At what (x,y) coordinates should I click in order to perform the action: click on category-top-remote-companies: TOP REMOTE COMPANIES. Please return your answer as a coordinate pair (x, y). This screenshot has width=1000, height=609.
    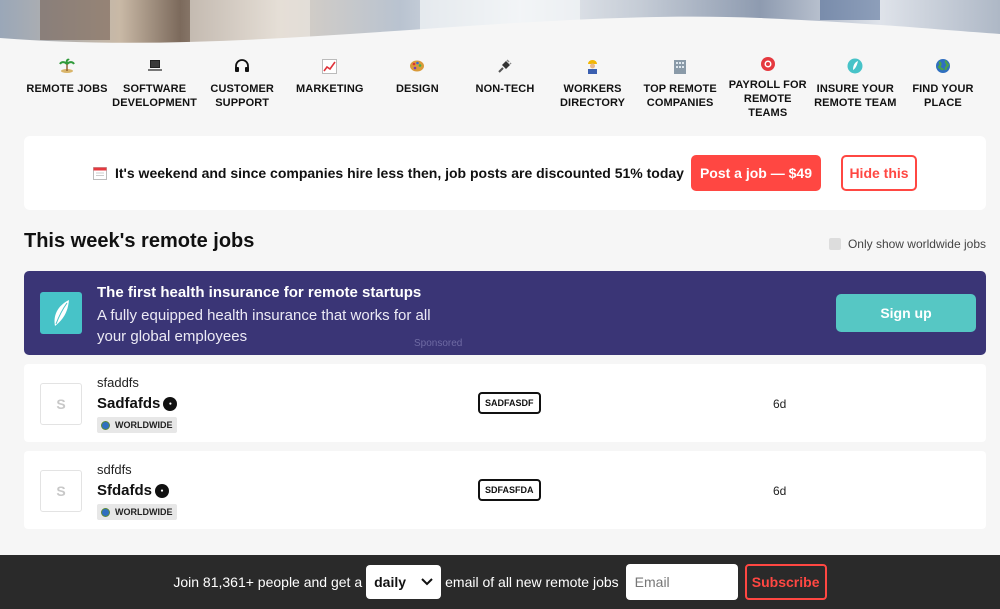
    Looking at the image, I should click on (680, 86).